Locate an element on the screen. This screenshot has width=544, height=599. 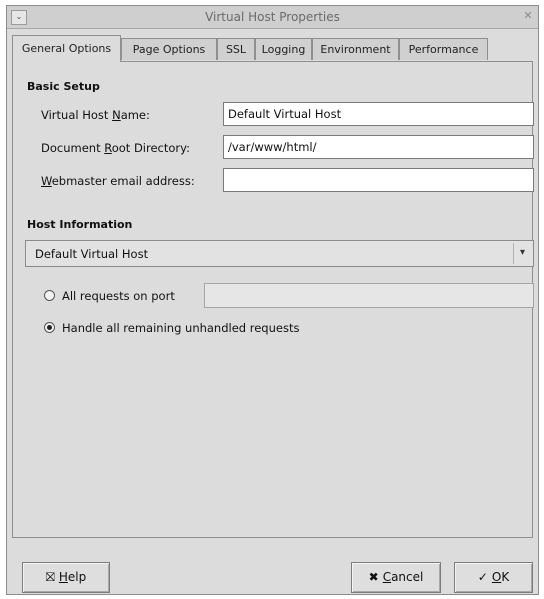
tab-ssl: SSL is located at coordinates (236, 49).